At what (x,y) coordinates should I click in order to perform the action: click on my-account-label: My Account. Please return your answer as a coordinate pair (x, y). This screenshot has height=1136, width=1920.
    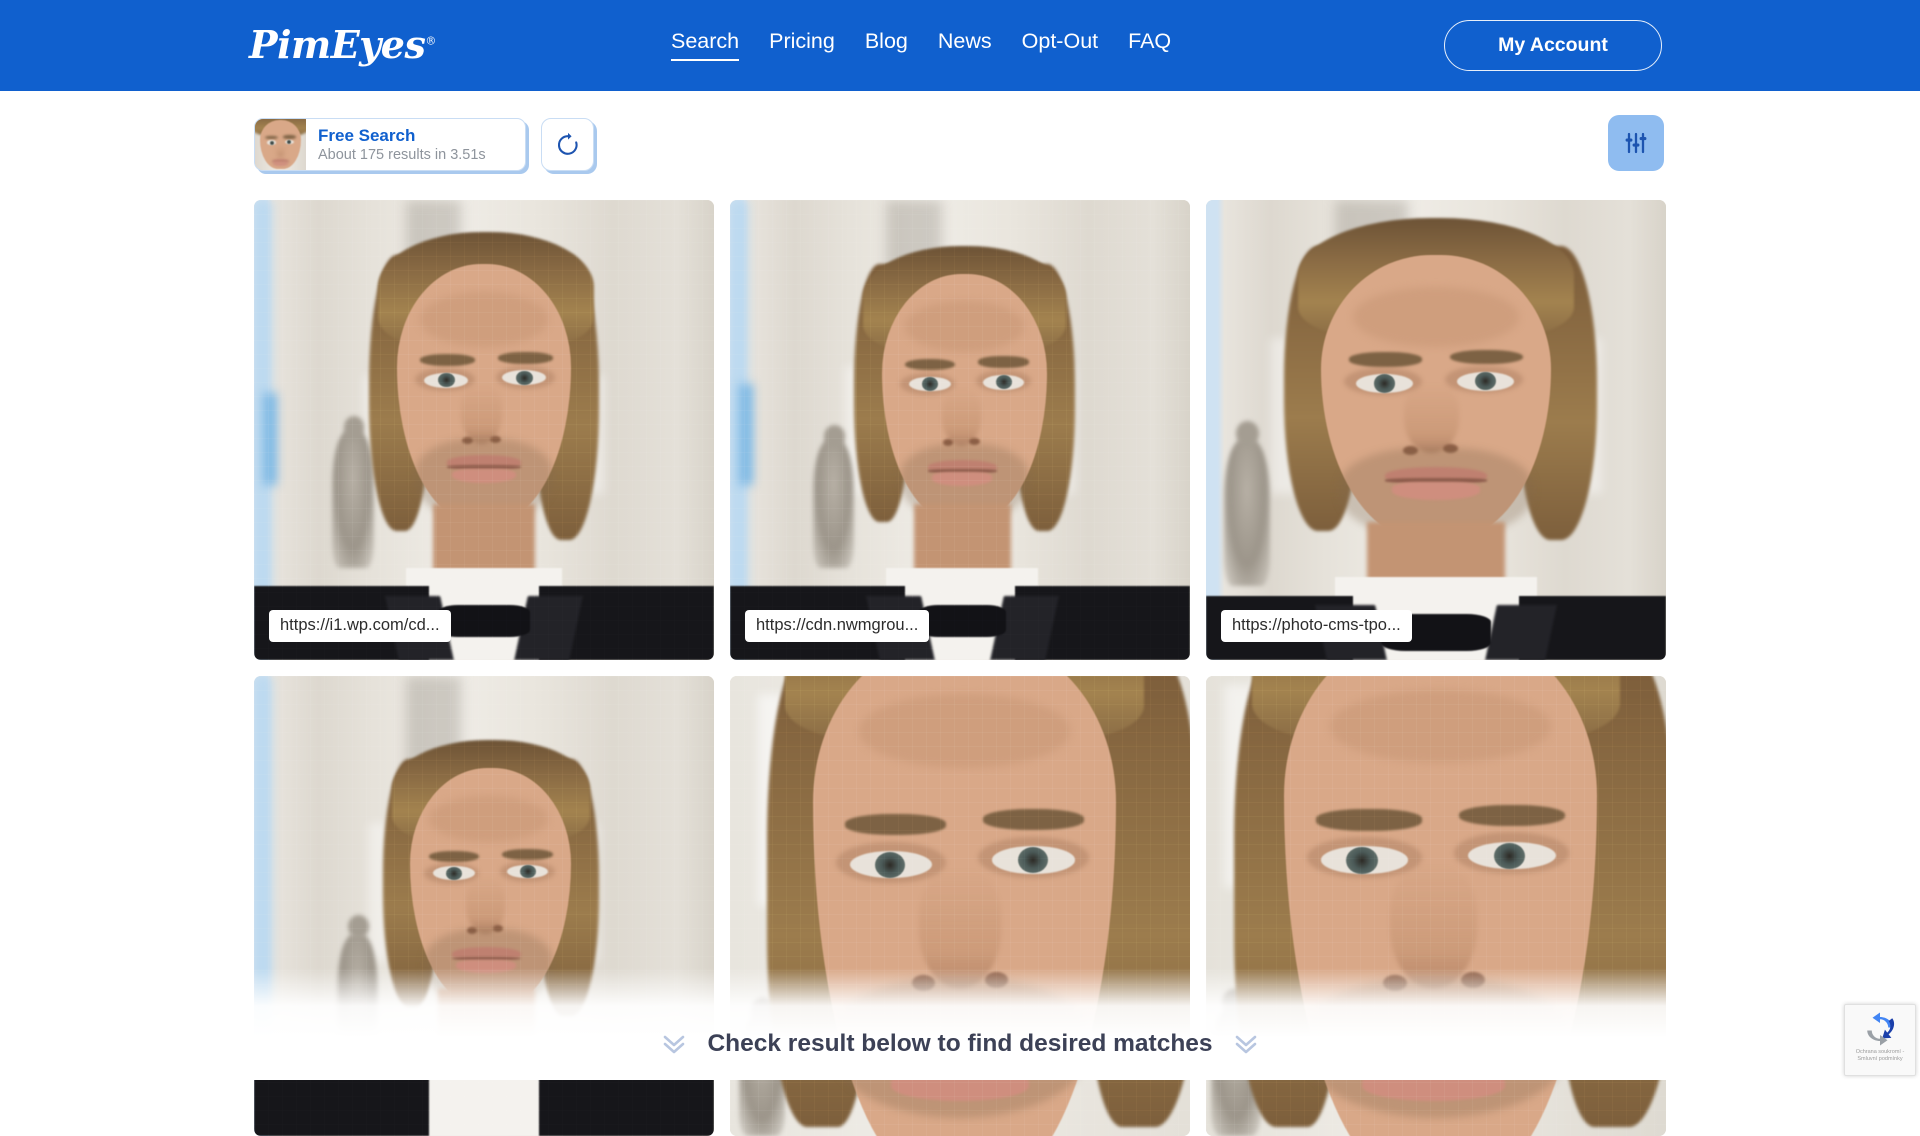
    Looking at the image, I should click on (1553, 45).